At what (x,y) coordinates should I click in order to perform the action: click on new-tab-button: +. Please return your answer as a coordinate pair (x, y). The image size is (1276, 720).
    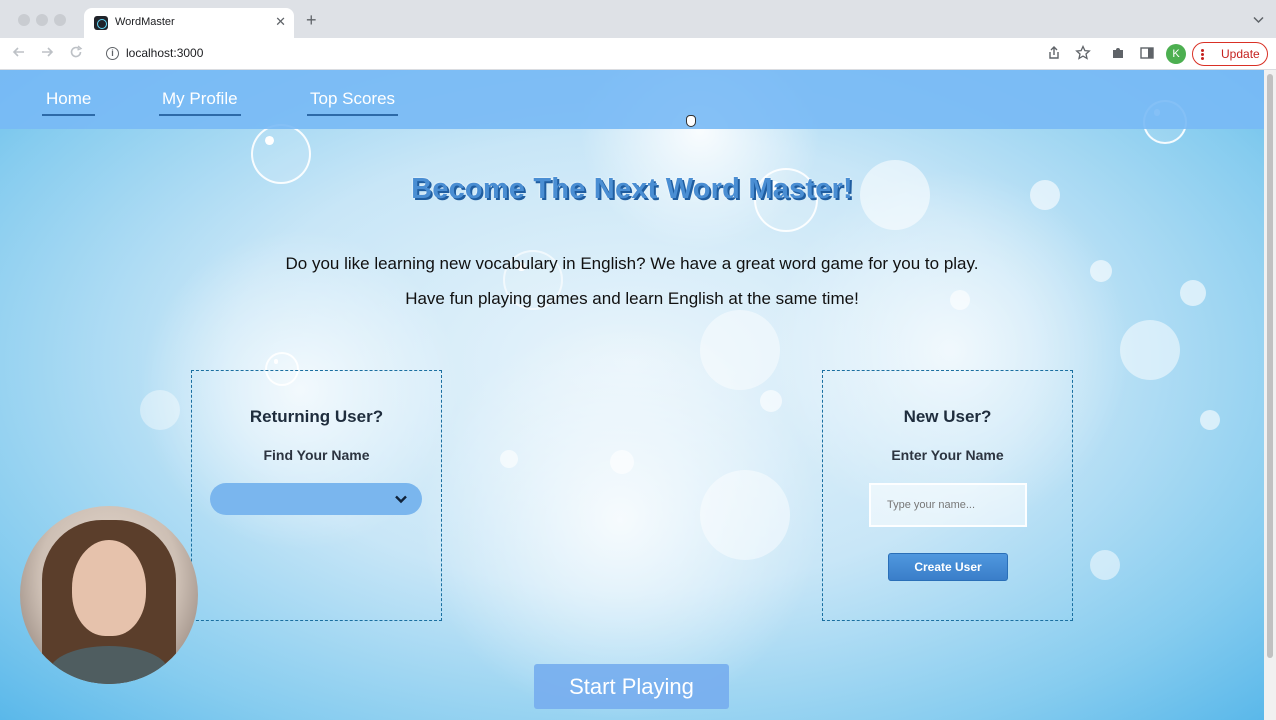
    Looking at the image, I should click on (311, 20).